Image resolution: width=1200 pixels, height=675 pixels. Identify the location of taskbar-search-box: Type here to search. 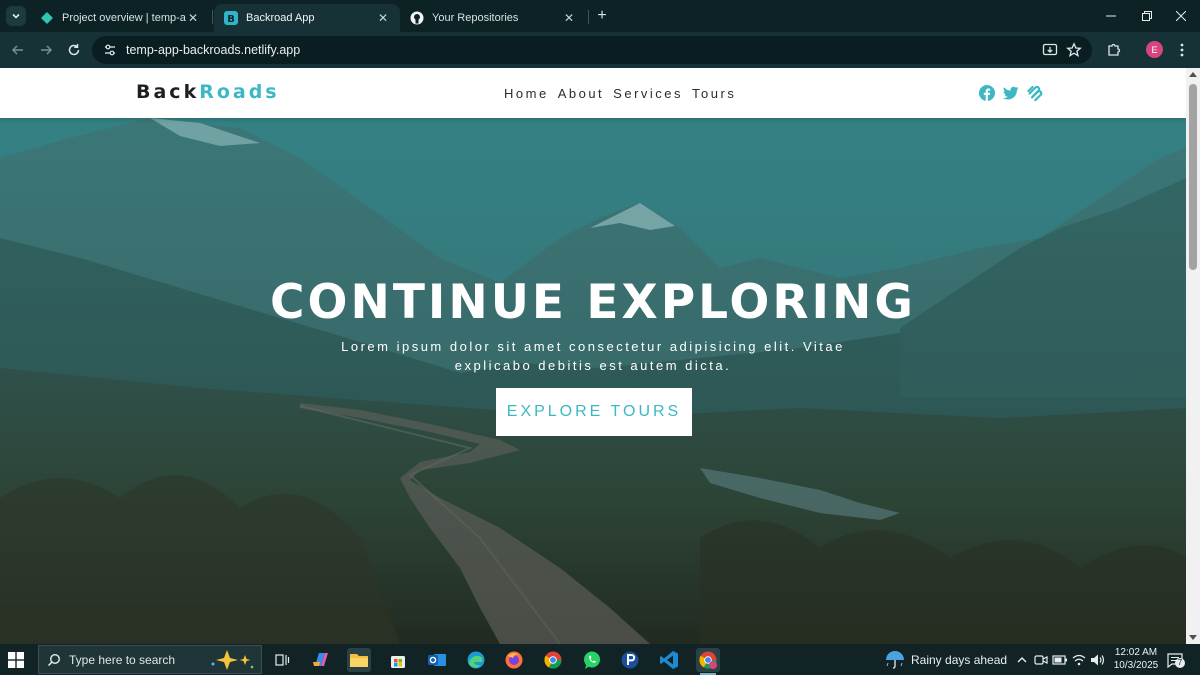
(150, 659).